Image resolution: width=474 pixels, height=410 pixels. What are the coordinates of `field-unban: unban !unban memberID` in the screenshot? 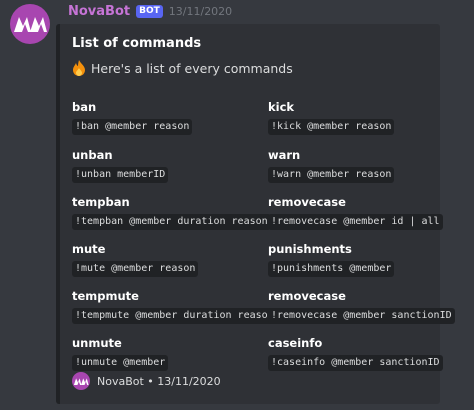 It's located at (120, 165).